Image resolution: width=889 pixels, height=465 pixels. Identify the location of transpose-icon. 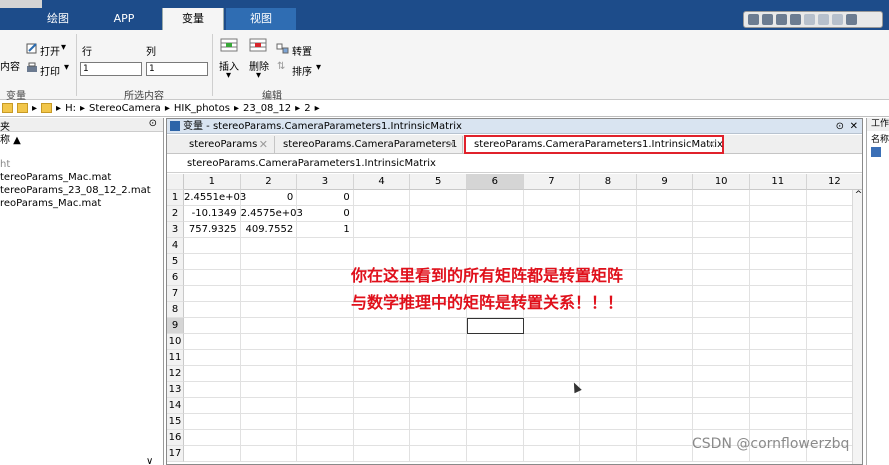
(283, 48).